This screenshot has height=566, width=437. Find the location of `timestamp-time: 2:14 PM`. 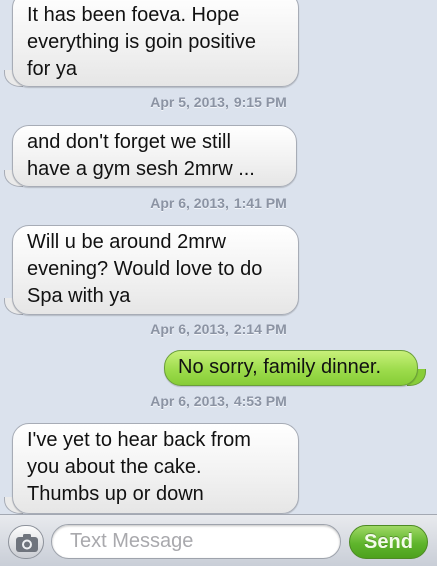

timestamp-time: 2:14 PM is located at coordinates (260, 329).